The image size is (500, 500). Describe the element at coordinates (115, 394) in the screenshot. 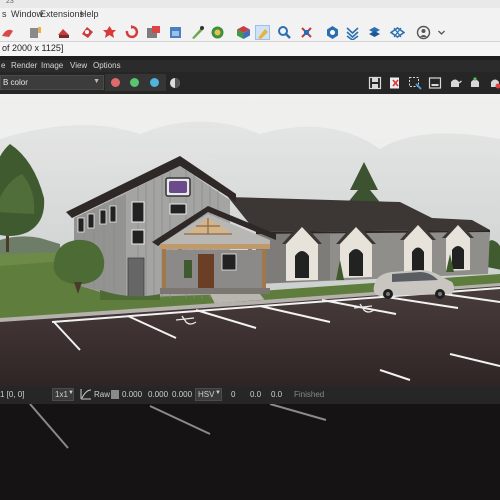

I see `raw-swatch` at that location.